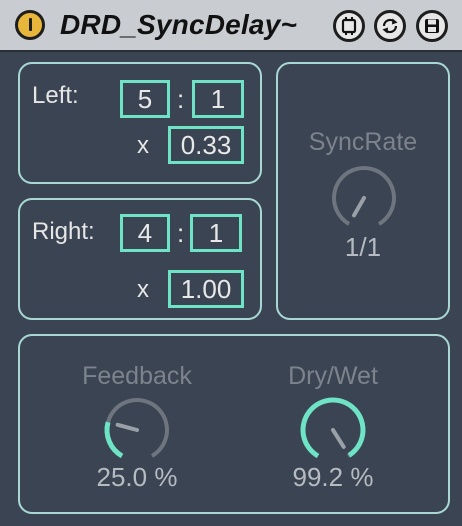  Describe the element at coordinates (349, 26) in the screenshot. I see `freeze-icon` at that location.